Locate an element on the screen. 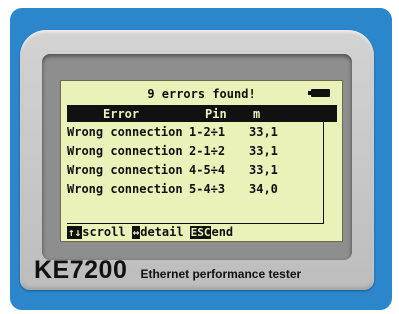 The height and width of the screenshot is (314, 399). cell-pin: 5-4÷3 is located at coordinates (207, 189).